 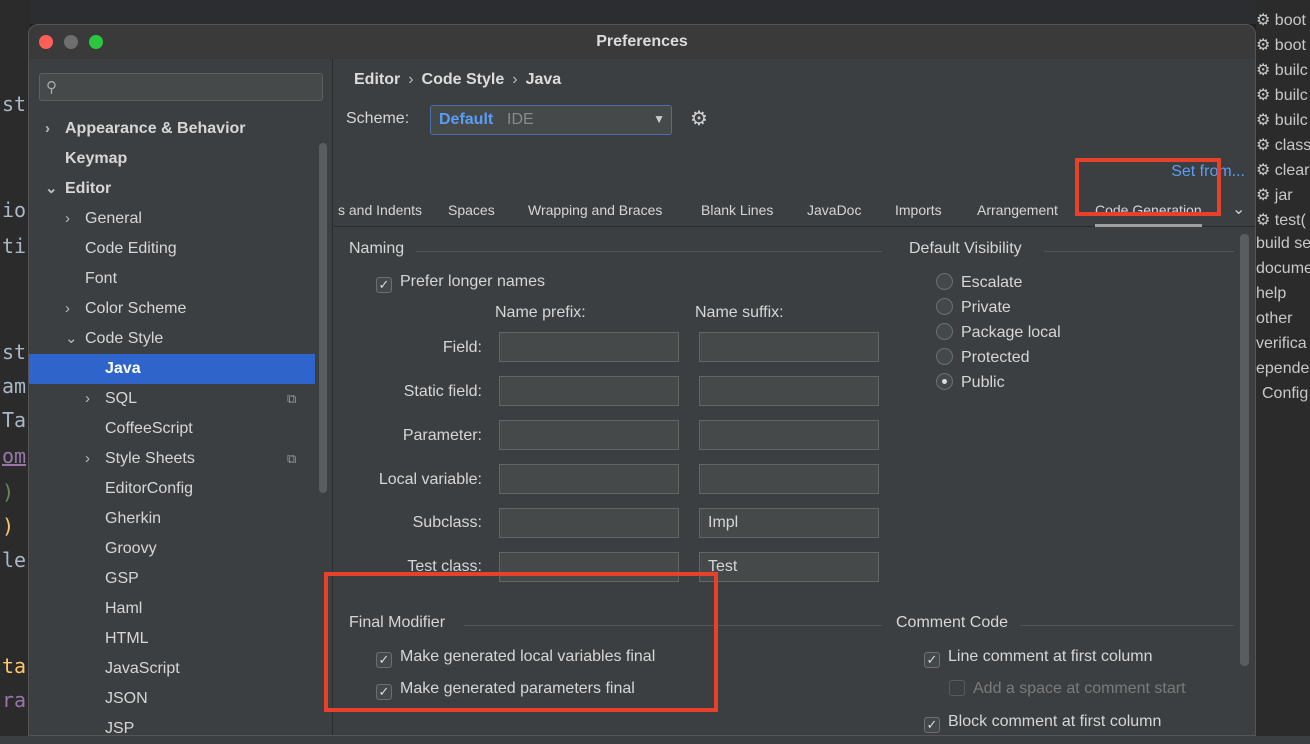 What do you see at coordinates (520, 119) in the screenshot?
I see `scheme-sub: IDE` at bounding box center [520, 119].